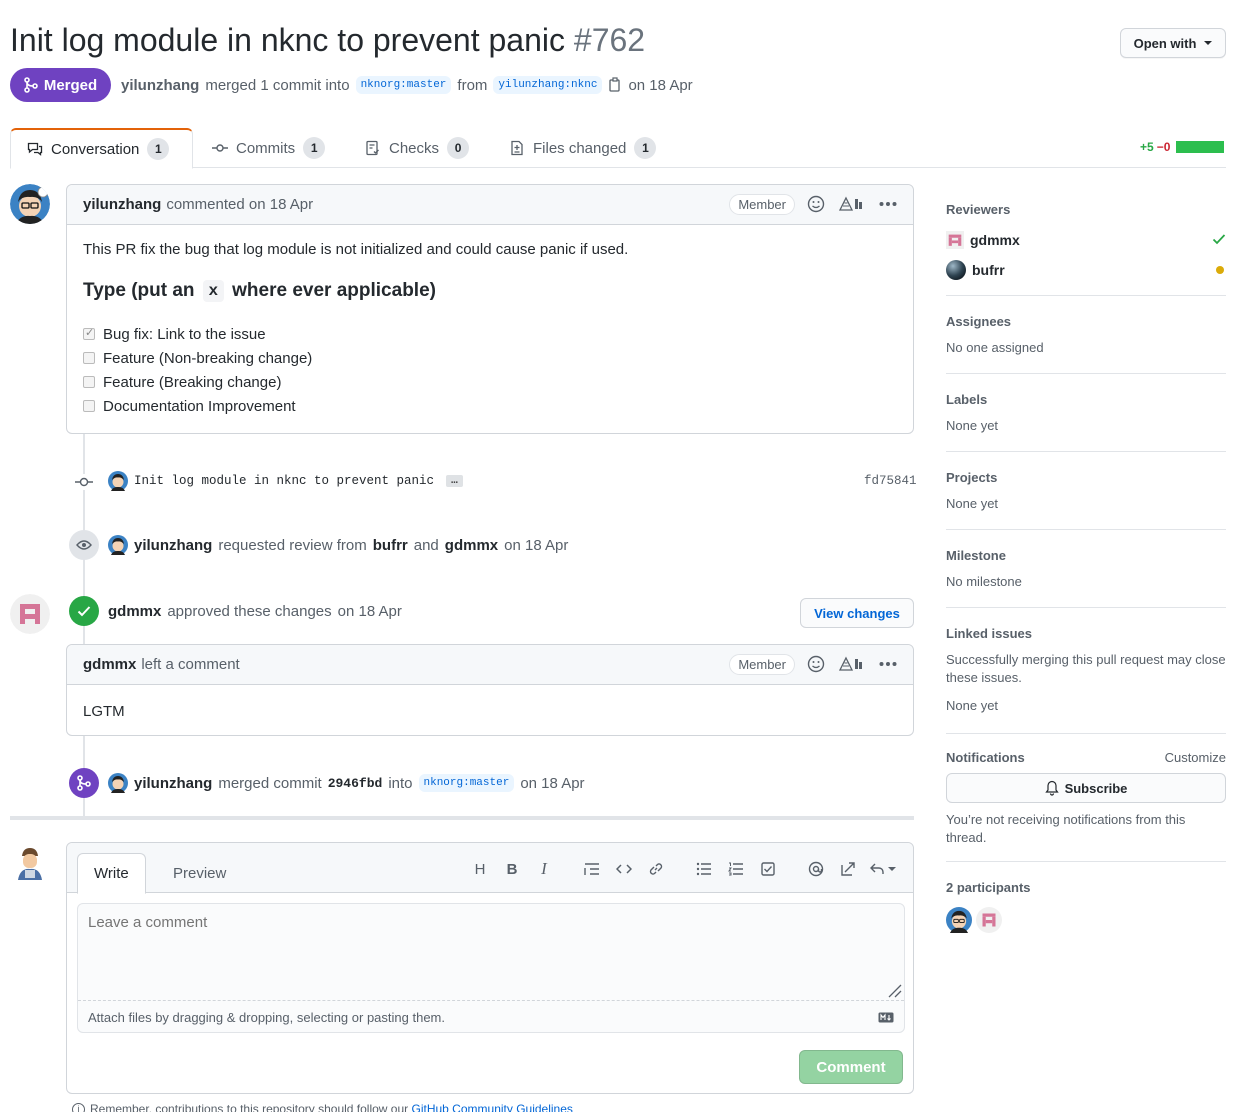 Image resolution: width=1236 pixels, height=1112 pixels. Describe the element at coordinates (548, 85) in the screenshot. I see `head-branch: yilunzhang:nknc` at that location.